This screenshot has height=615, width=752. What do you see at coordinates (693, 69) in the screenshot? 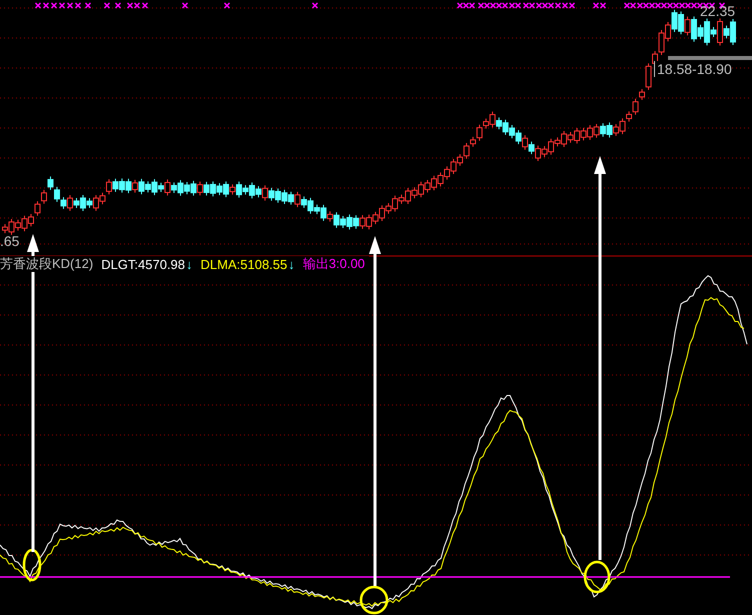
I see `price-range-label: 18.58-18.90` at bounding box center [693, 69].